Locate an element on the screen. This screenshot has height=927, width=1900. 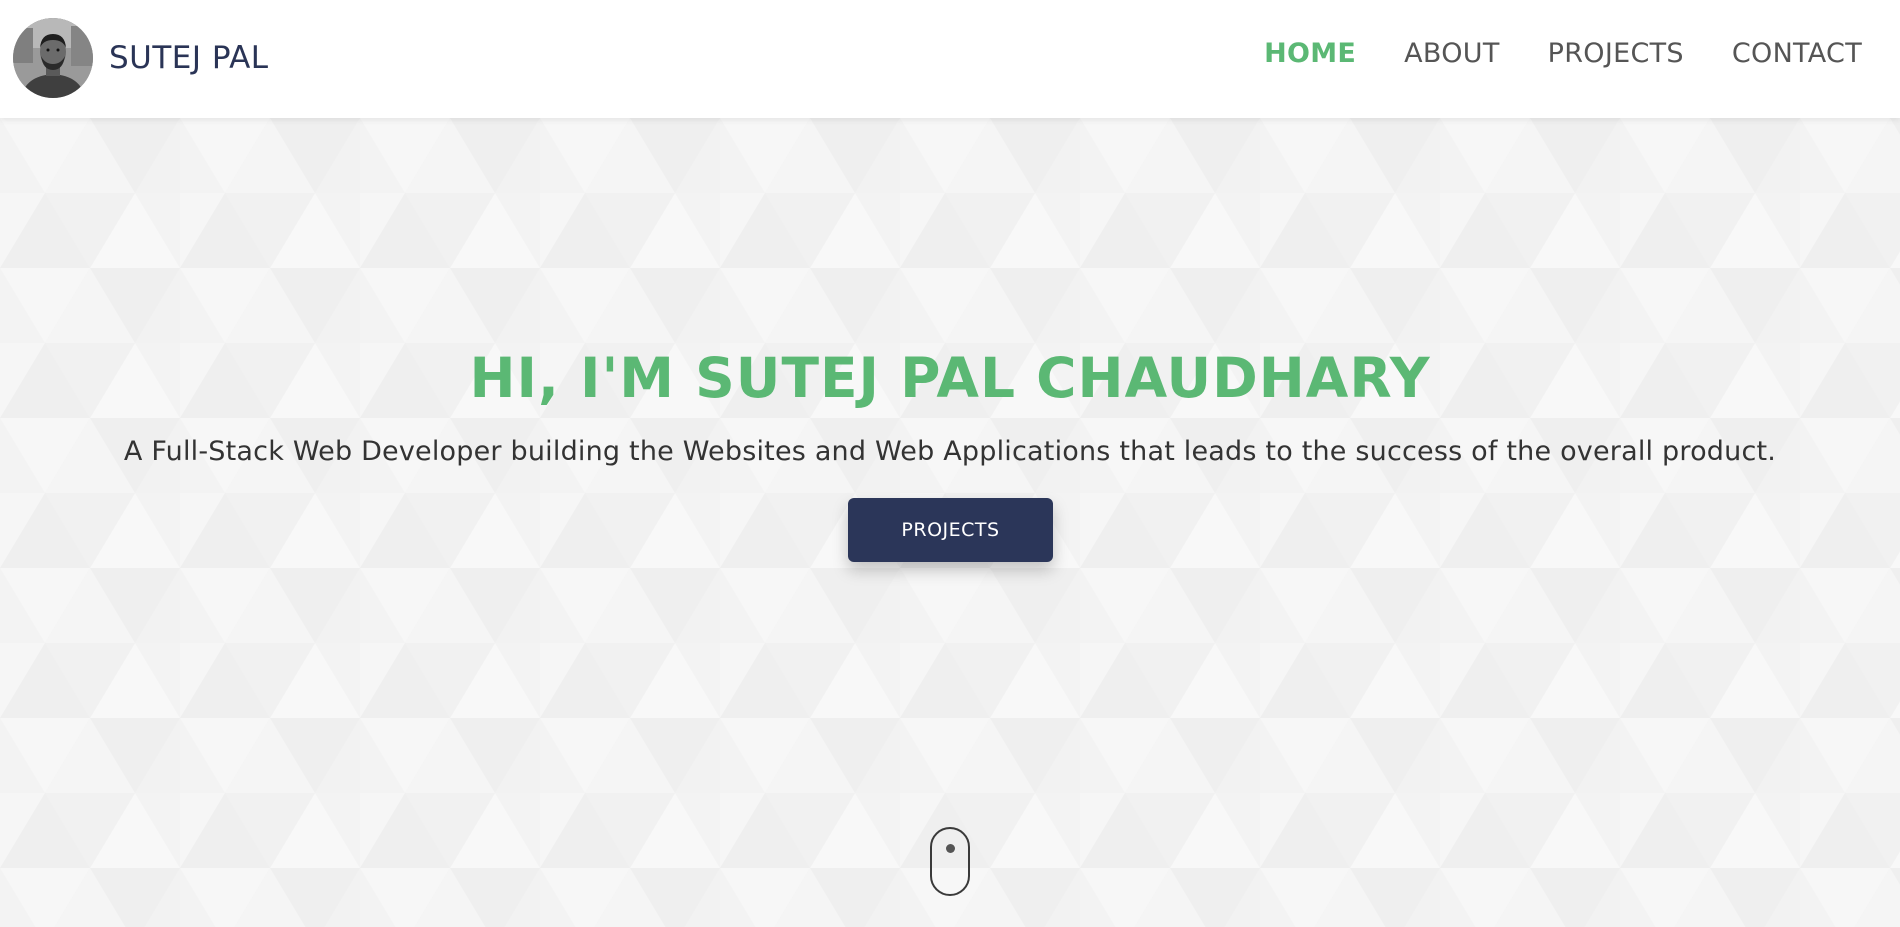
nav-projects: PROJECTS is located at coordinates (1616, 53).